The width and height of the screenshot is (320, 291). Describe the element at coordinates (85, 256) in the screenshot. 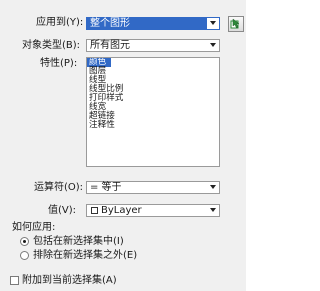

I see `exclude-radio-label: 排除在新选择集之外(E)` at that location.